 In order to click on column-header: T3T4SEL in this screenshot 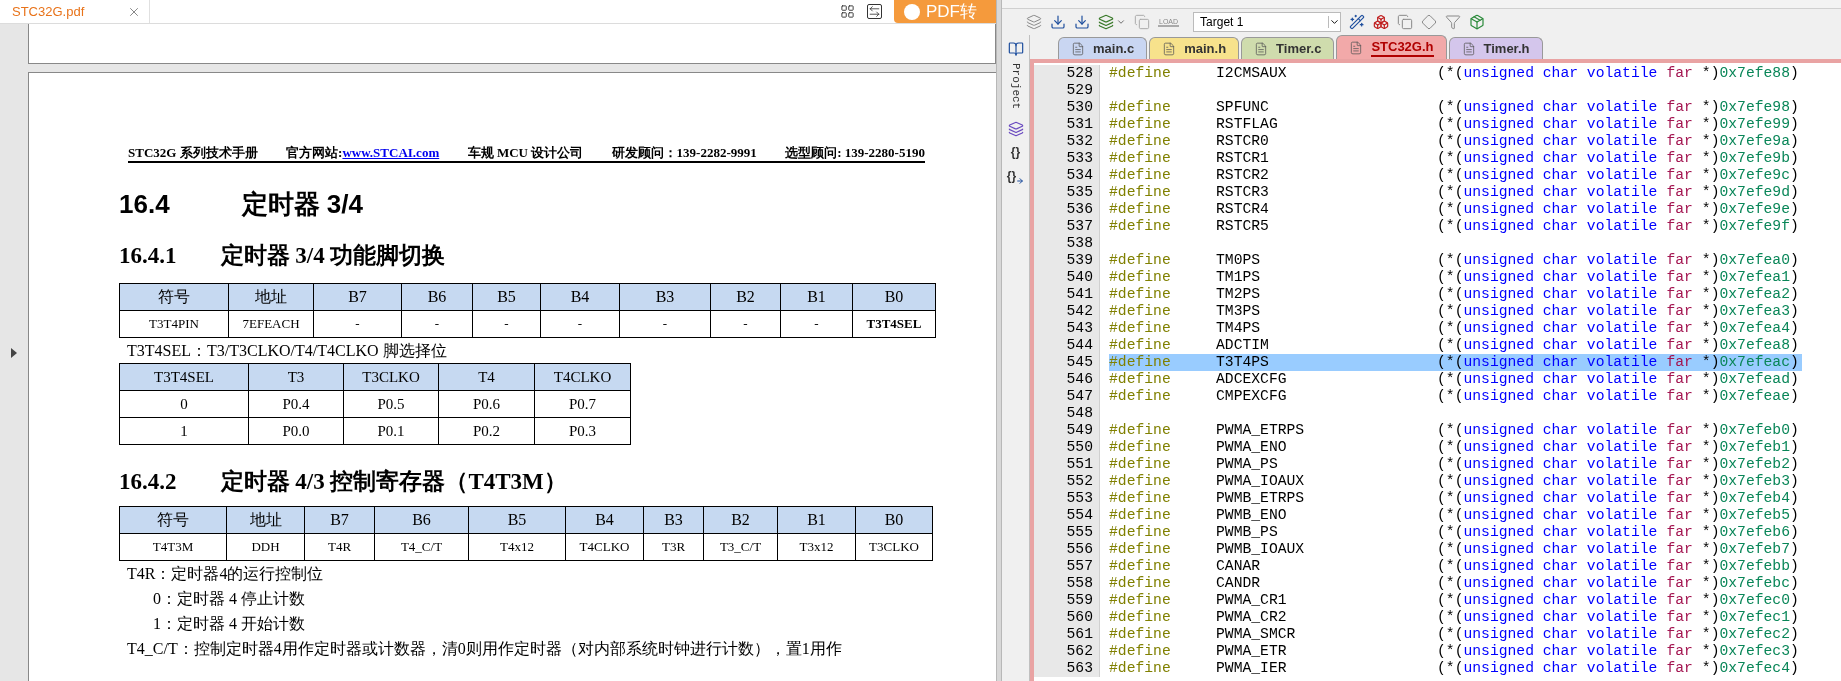, I will do `click(184, 377)`.